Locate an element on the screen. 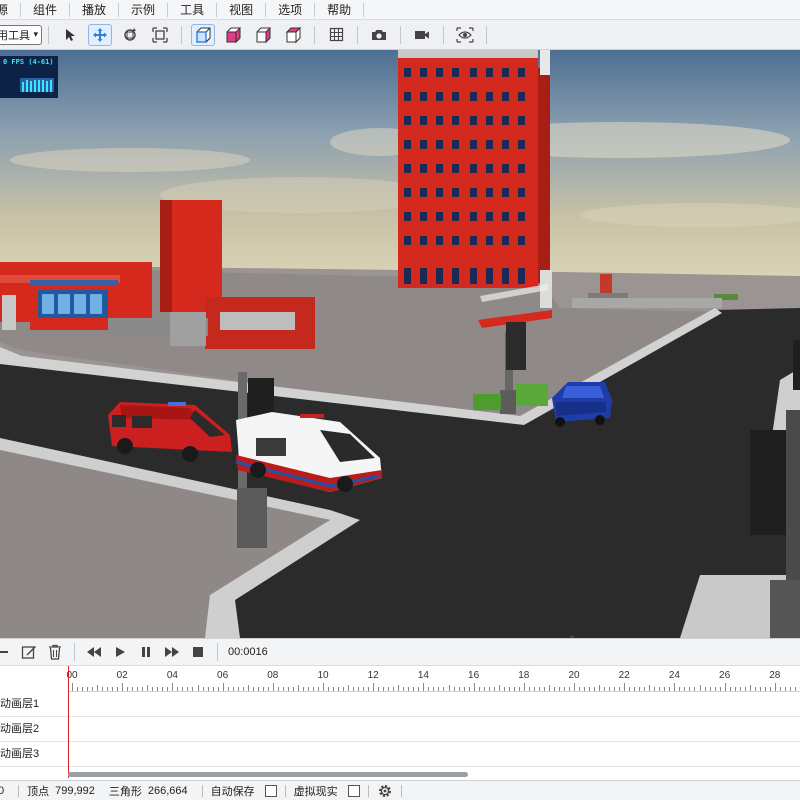  menu-components: 组件 is located at coordinates (45, 10).